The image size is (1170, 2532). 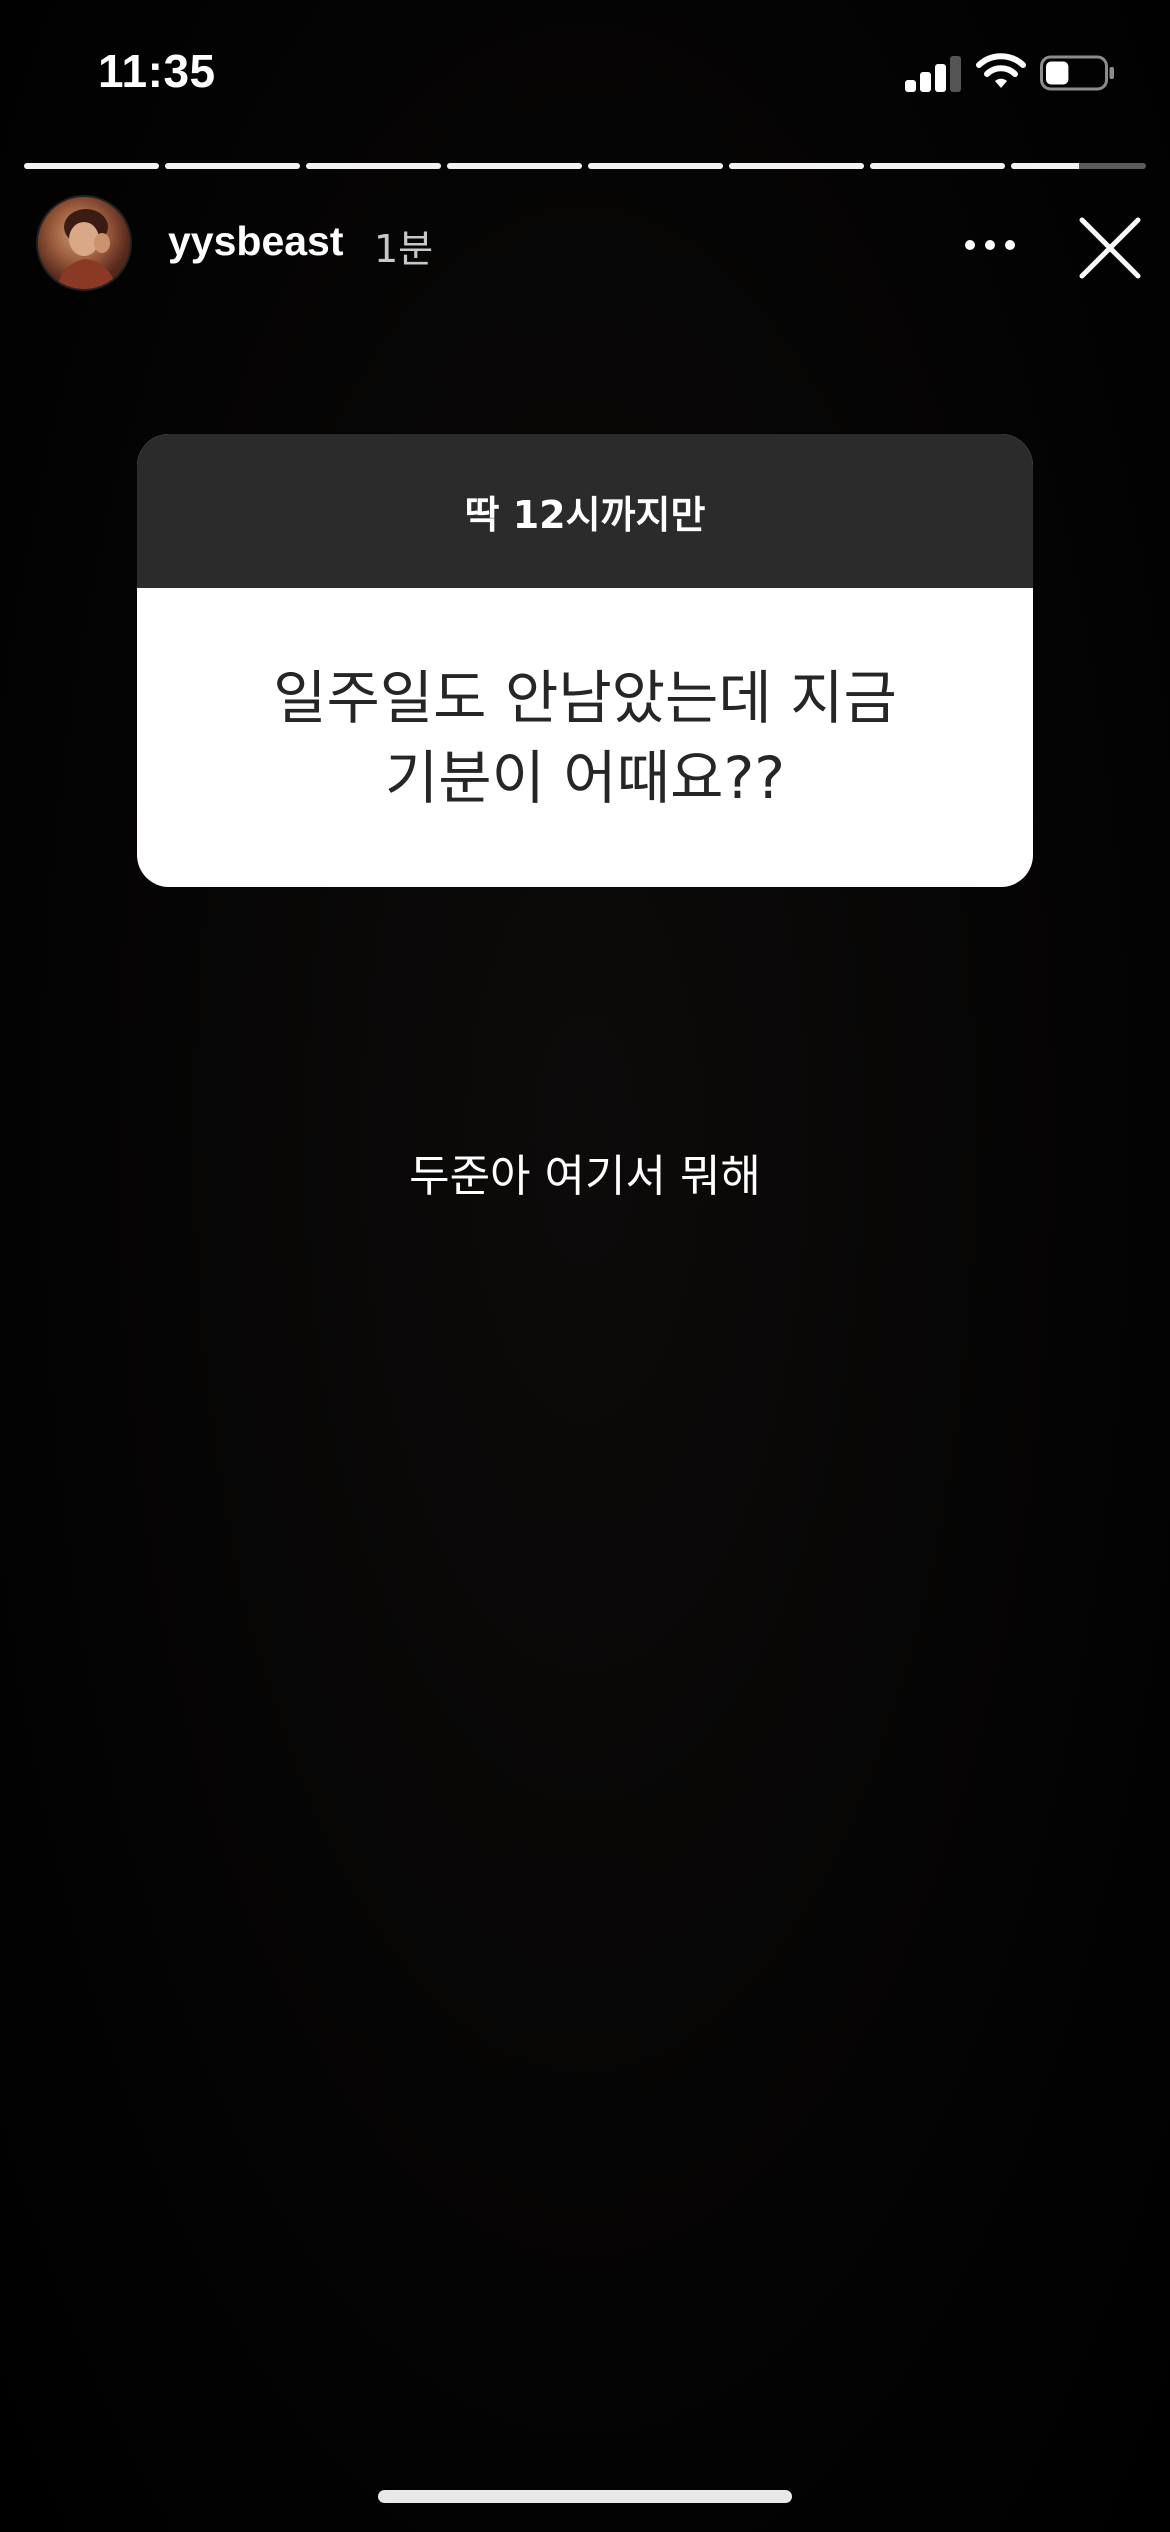 What do you see at coordinates (1077, 73) in the screenshot?
I see `battery-icon` at bounding box center [1077, 73].